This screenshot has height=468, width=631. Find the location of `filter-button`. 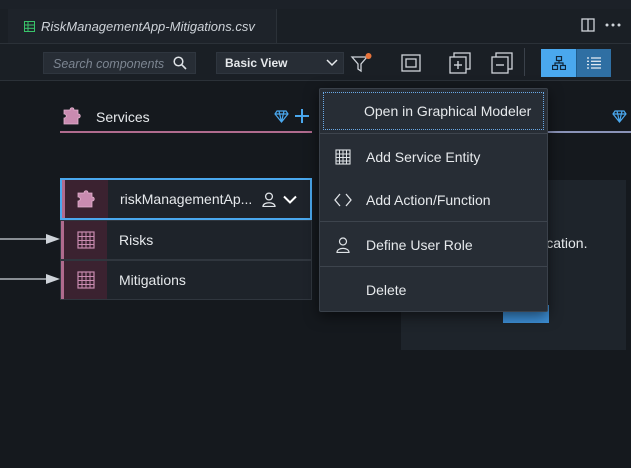

filter-button is located at coordinates (361, 63).